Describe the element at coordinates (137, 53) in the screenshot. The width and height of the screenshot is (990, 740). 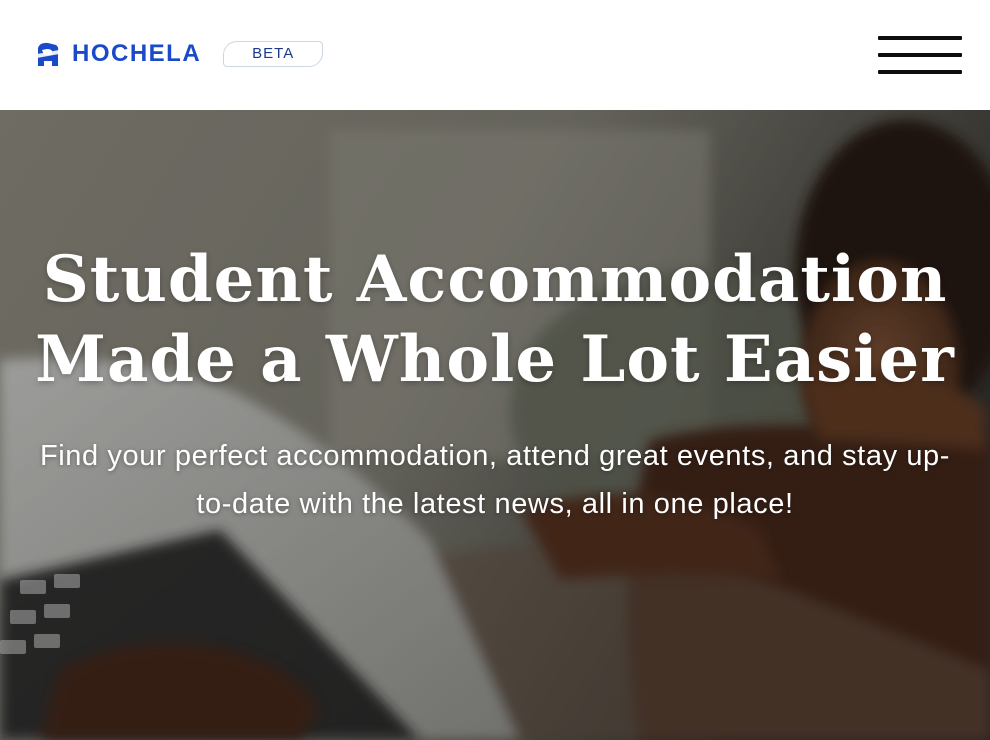
I see `brand-name: HOCHELA` at that location.